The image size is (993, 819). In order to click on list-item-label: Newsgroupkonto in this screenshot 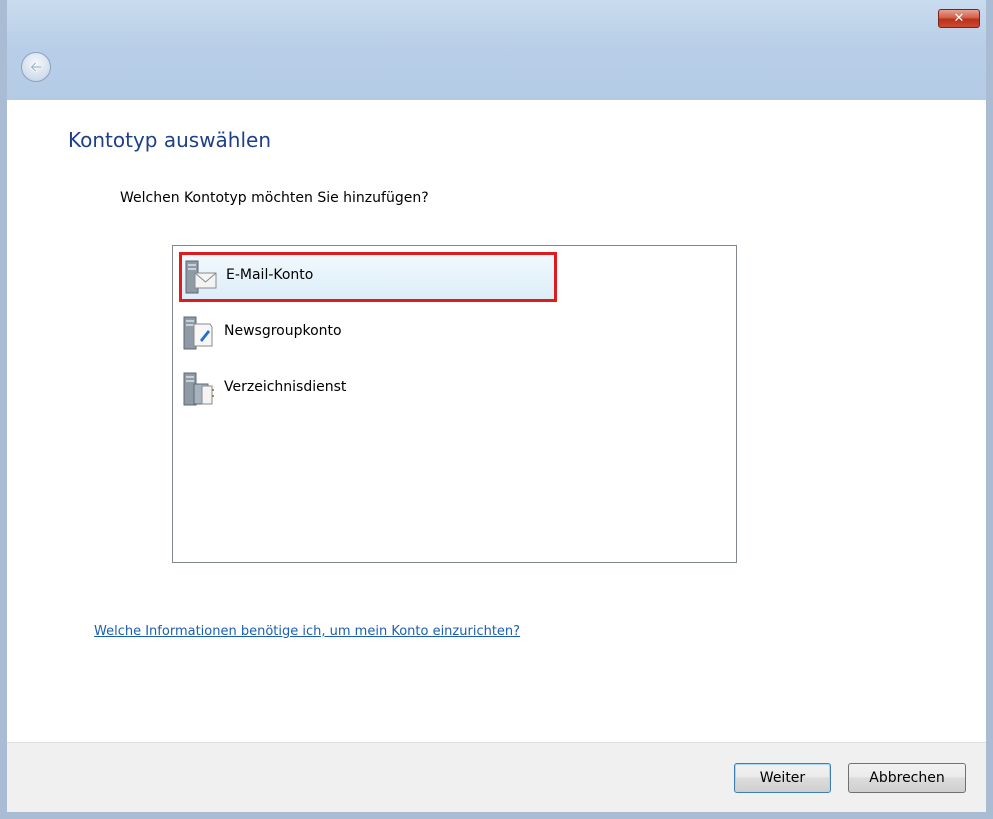, I will do `click(283, 331)`.